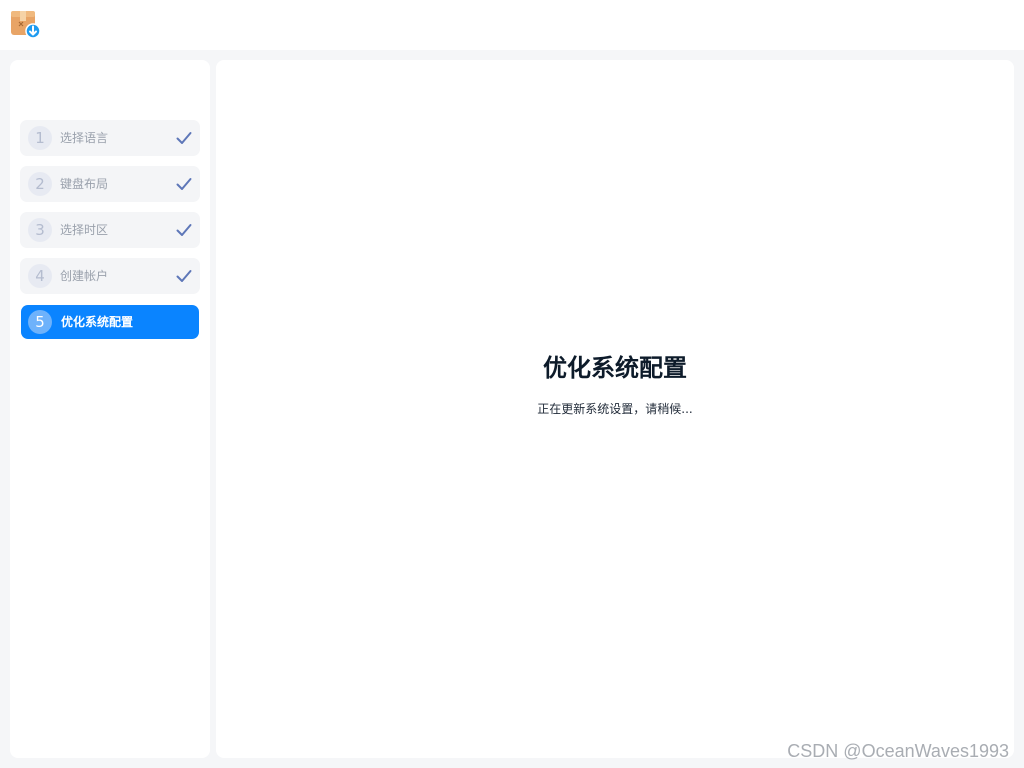 This screenshot has height=768, width=1024. What do you see at coordinates (615, 368) in the screenshot?
I see `page-title: 优化系统配置` at bounding box center [615, 368].